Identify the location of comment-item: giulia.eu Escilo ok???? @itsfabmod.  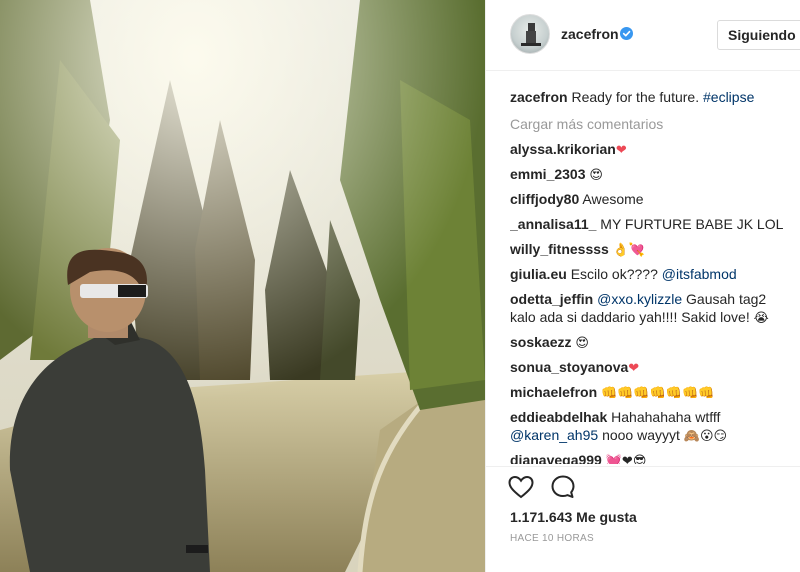
(652, 274).